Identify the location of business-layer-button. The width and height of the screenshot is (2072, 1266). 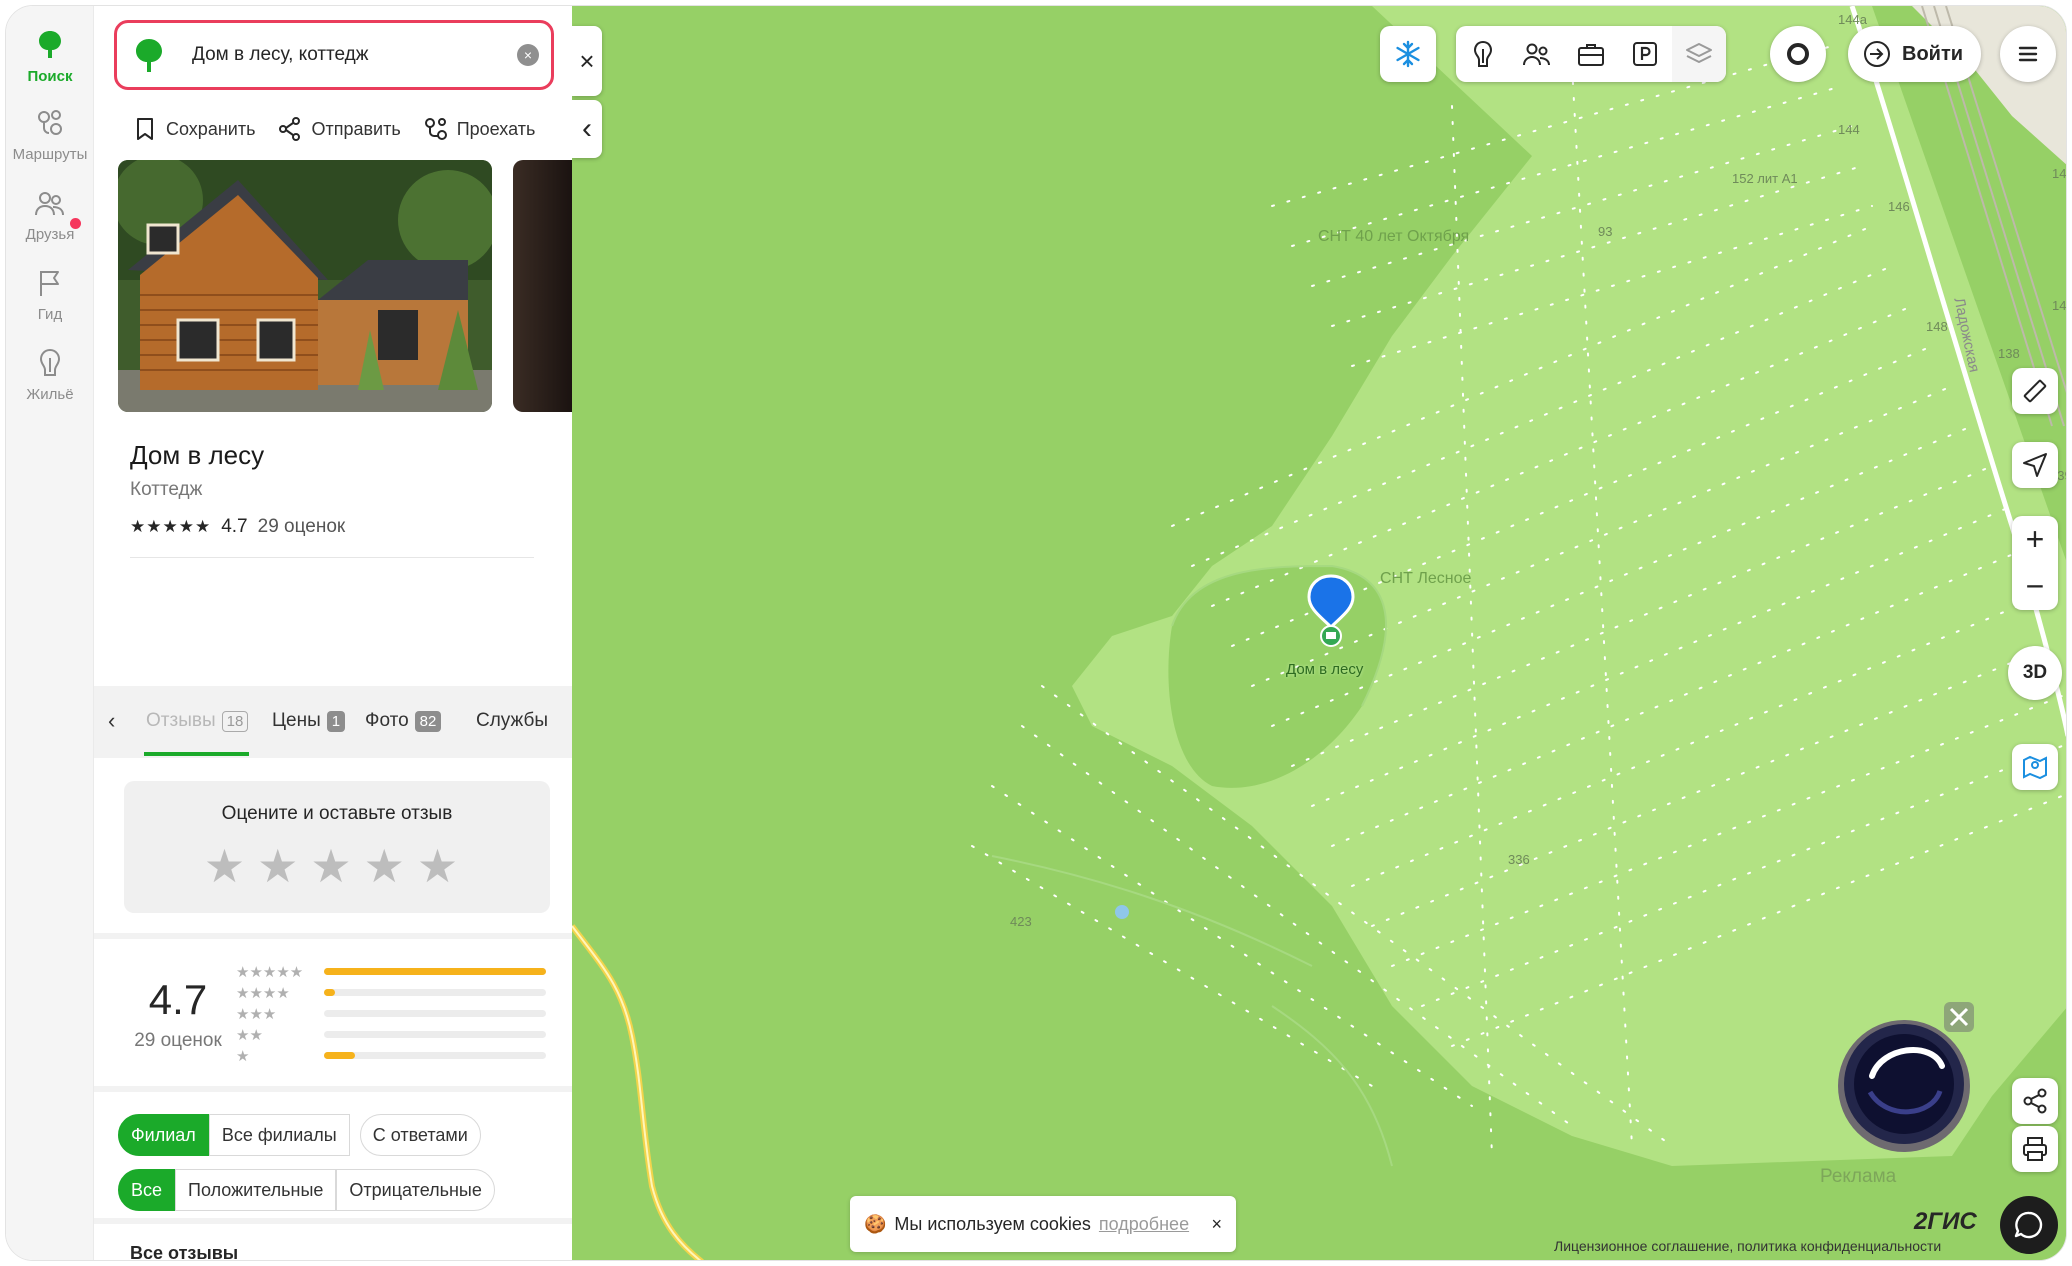
(1591, 54).